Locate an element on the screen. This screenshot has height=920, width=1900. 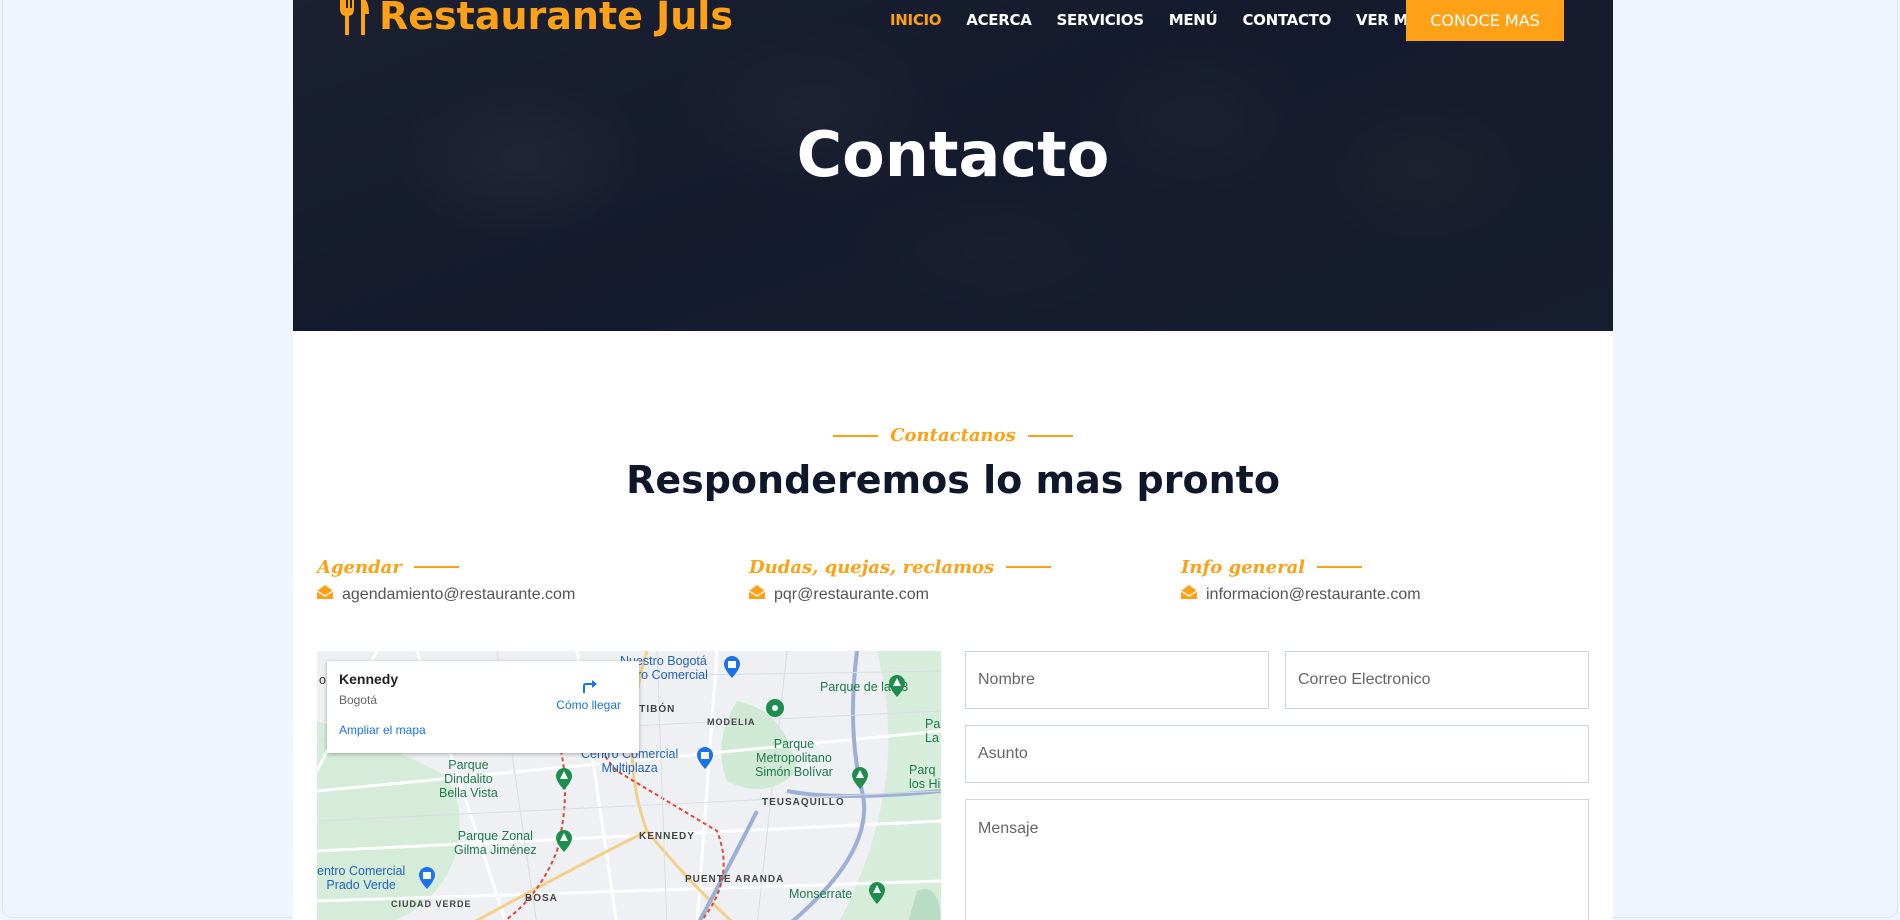
map-label: MODELIA is located at coordinates (731, 722).